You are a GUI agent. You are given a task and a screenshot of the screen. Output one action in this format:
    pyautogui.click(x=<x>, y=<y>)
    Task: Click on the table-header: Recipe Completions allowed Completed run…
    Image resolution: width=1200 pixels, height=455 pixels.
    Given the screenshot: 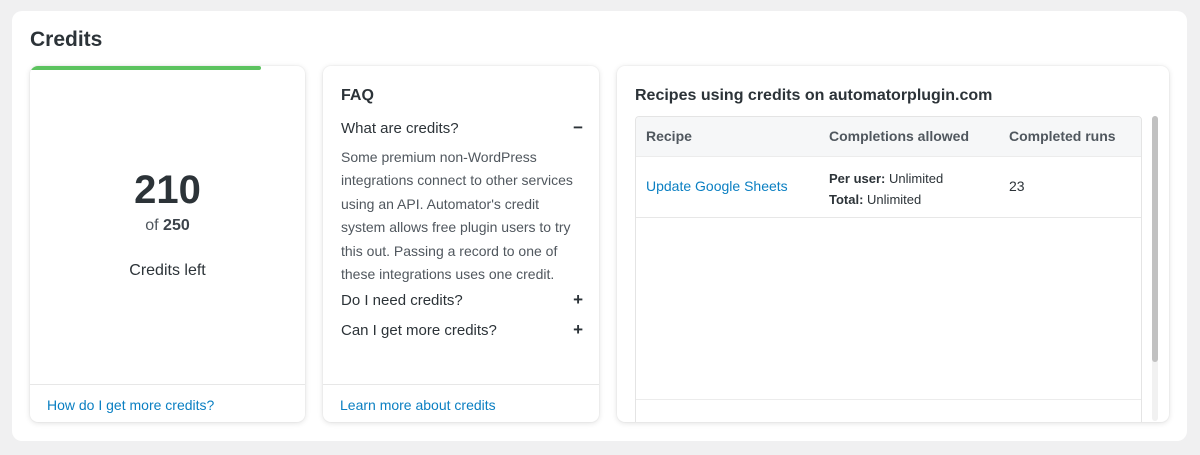 What is the action you would take?
    pyautogui.click(x=888, y=137)
    